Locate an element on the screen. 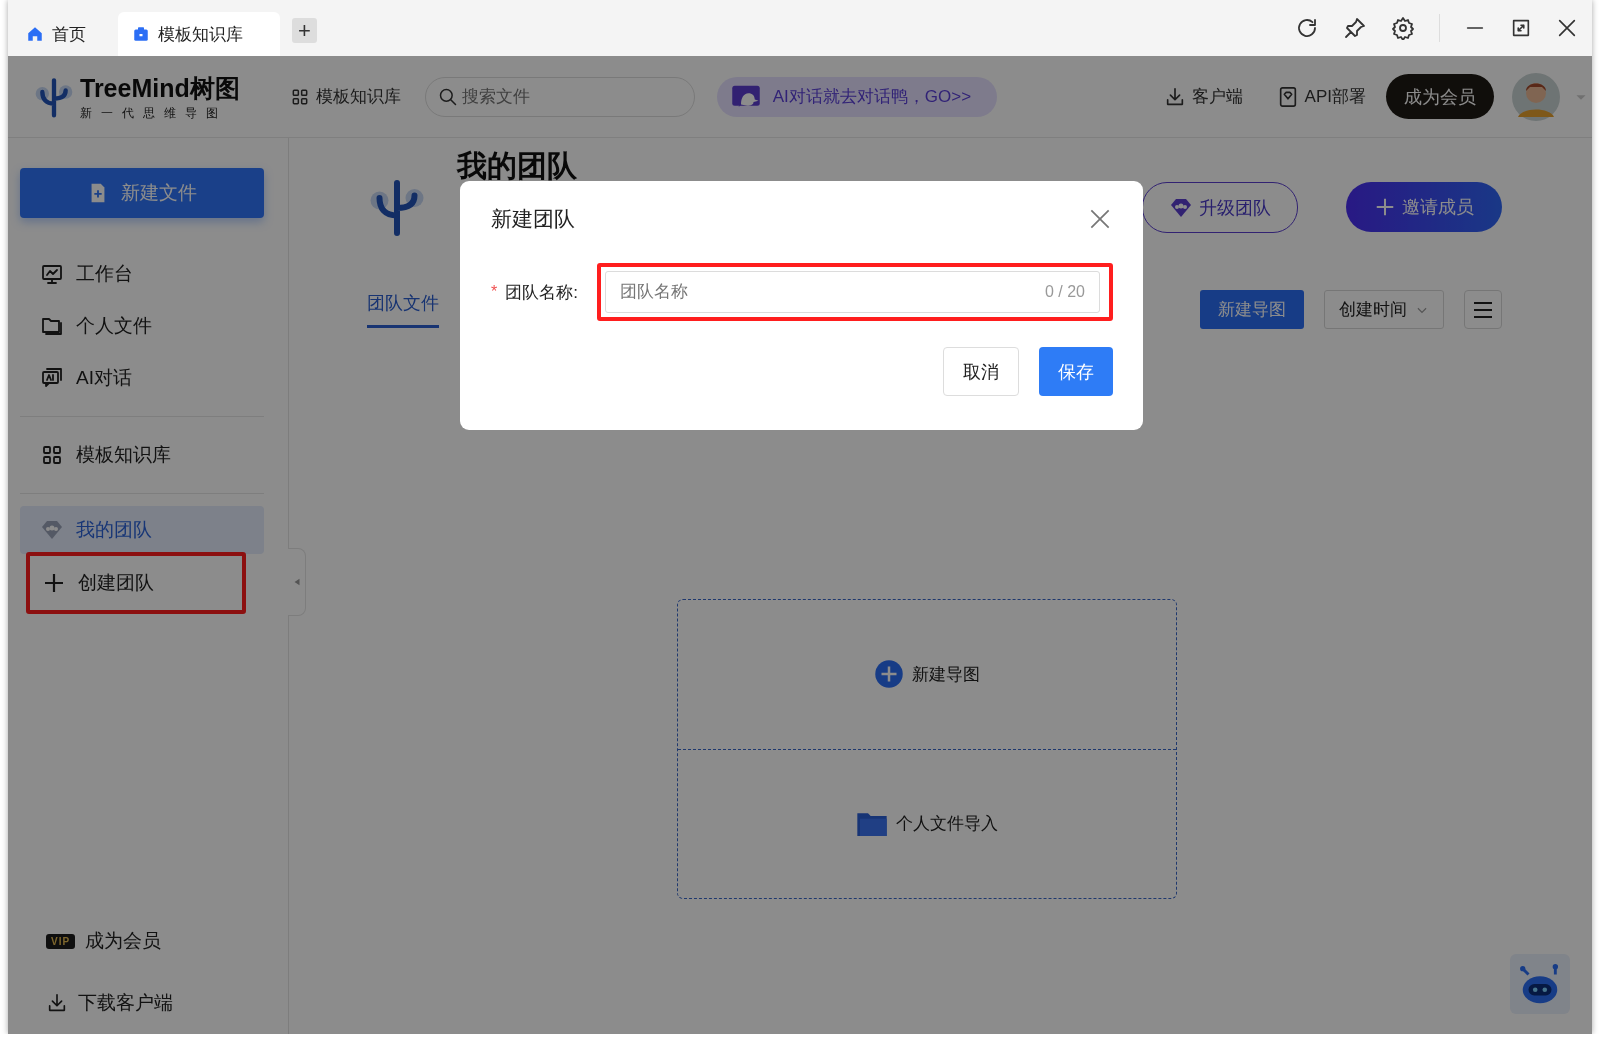  vip-badge: VIP is located at coordinates (61, 941).